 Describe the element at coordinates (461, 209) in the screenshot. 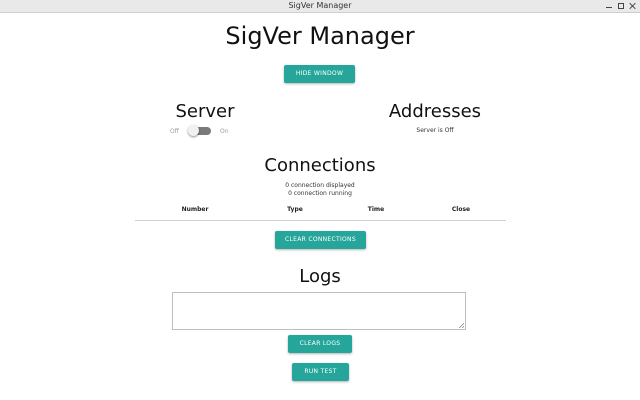

I see `column-header-close: Close` at that location.